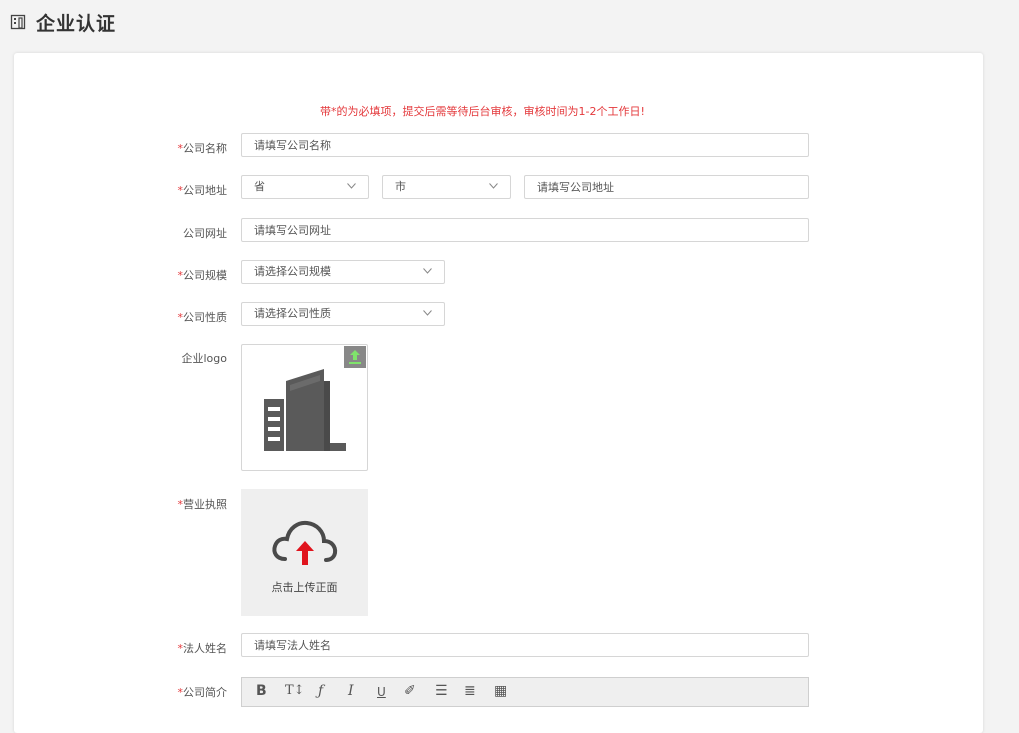 The height and width of the screenshot is (733, 1019). I want to click on business-license-label: *营业执照, so click(202, 504).